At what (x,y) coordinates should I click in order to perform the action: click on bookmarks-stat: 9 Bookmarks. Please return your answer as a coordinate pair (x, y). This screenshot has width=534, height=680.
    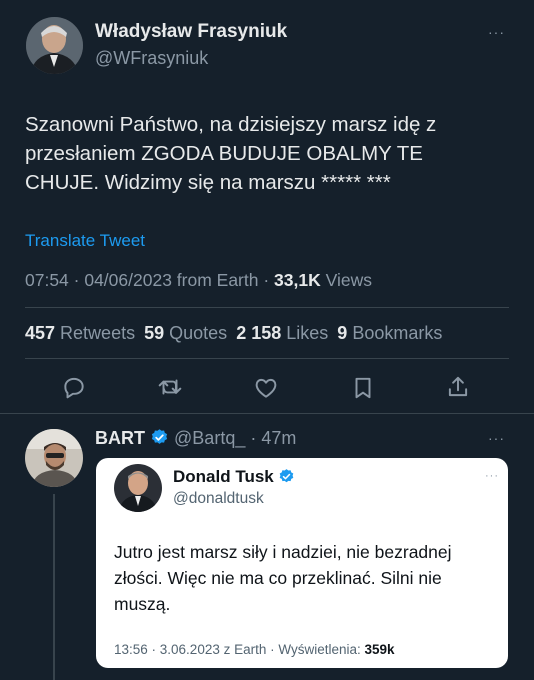
    Looking at the image, I should click on (389, 333).